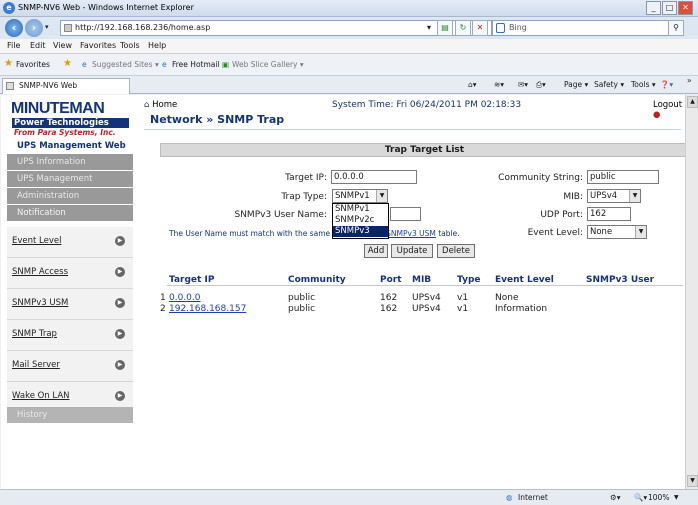  Describe the element at coordinates (33, 64) in the screenshot. I see `favorites-button: Favorites` at that location.